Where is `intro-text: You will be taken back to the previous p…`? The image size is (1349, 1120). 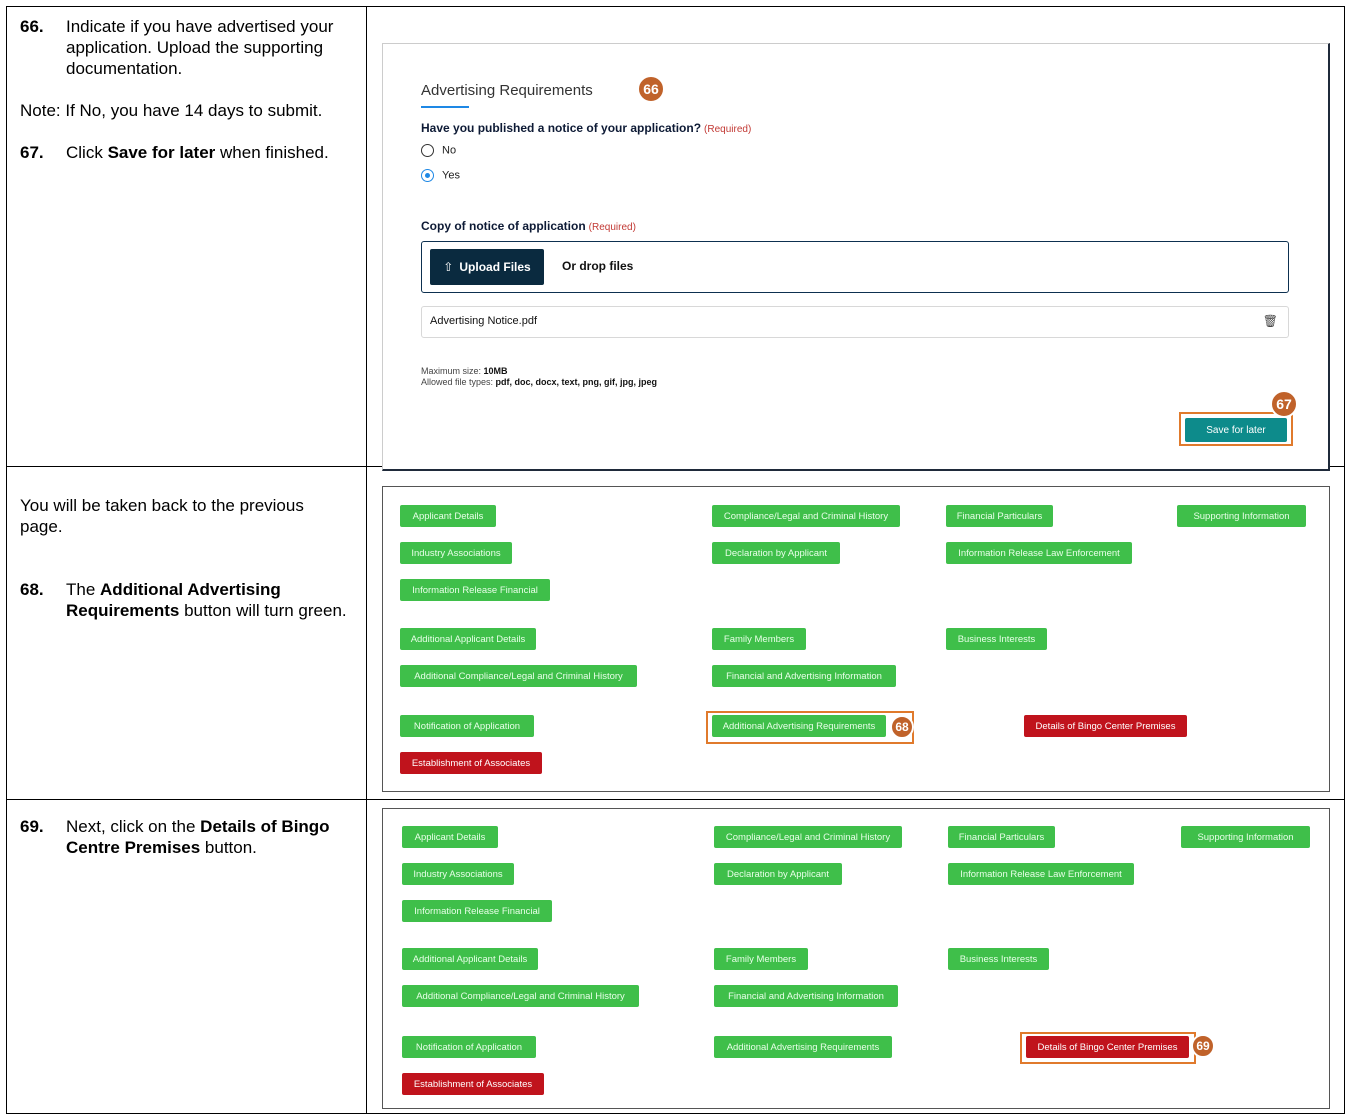
intro-text: You will be taken back to the previous p… is located at coordinates (162, 516).